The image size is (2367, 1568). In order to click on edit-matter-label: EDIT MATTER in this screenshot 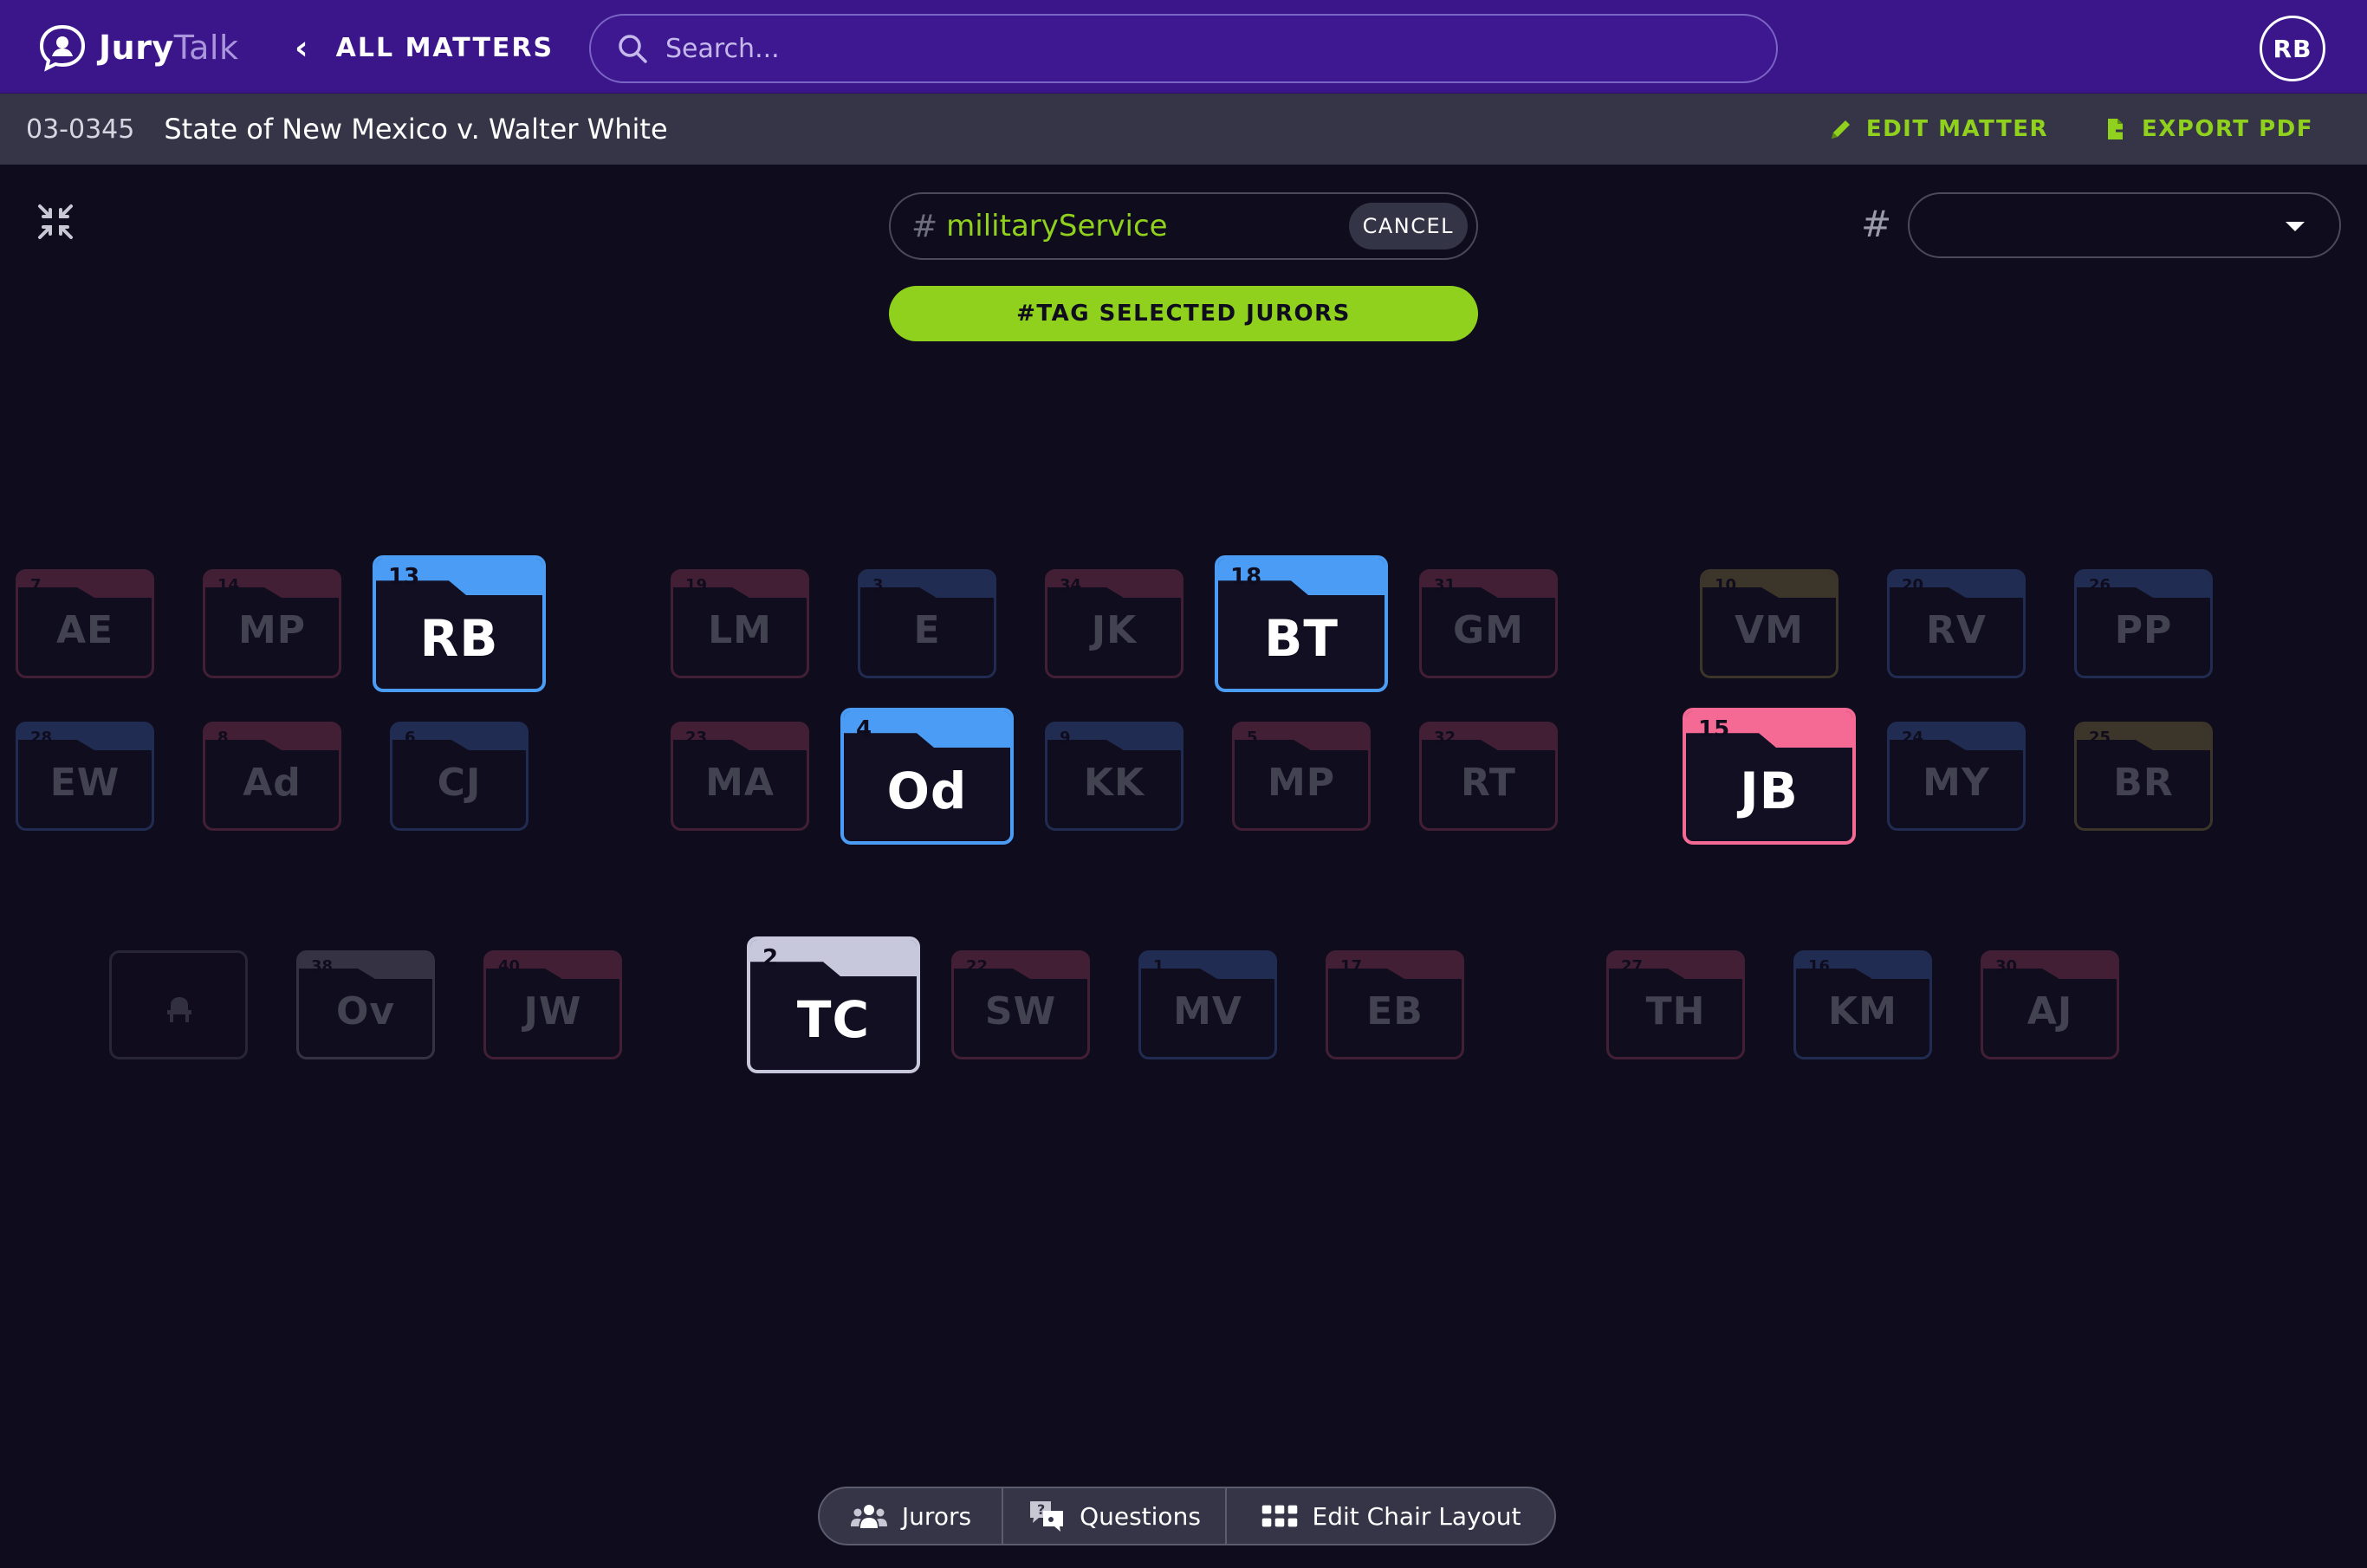, I will do `click(1956, 129)`.